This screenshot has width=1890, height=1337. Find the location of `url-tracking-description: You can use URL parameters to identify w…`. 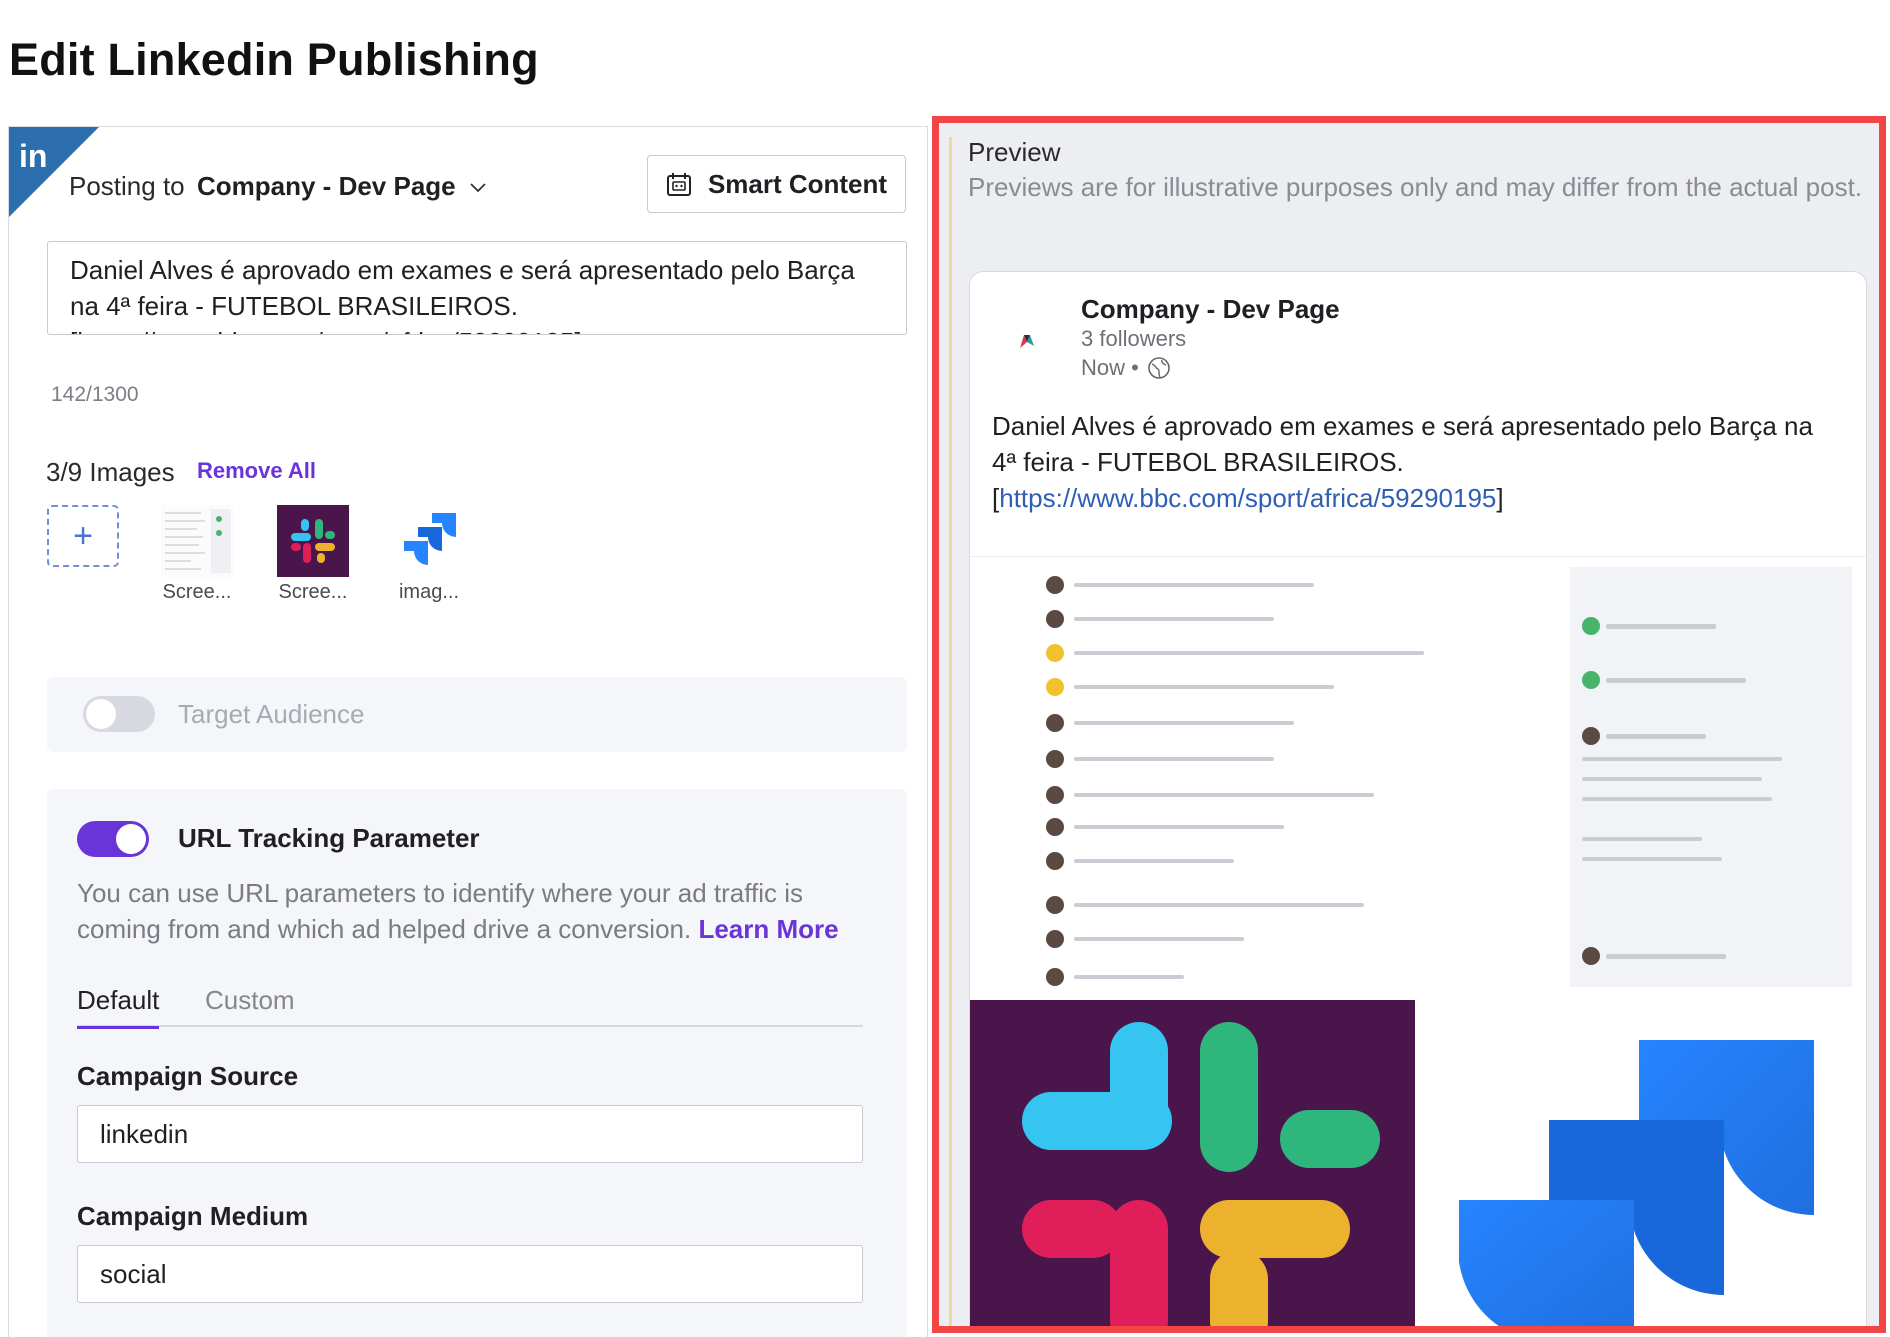

url-tracking-description: You can use URL parameters to identify w… is located at coordinates (458, 911).